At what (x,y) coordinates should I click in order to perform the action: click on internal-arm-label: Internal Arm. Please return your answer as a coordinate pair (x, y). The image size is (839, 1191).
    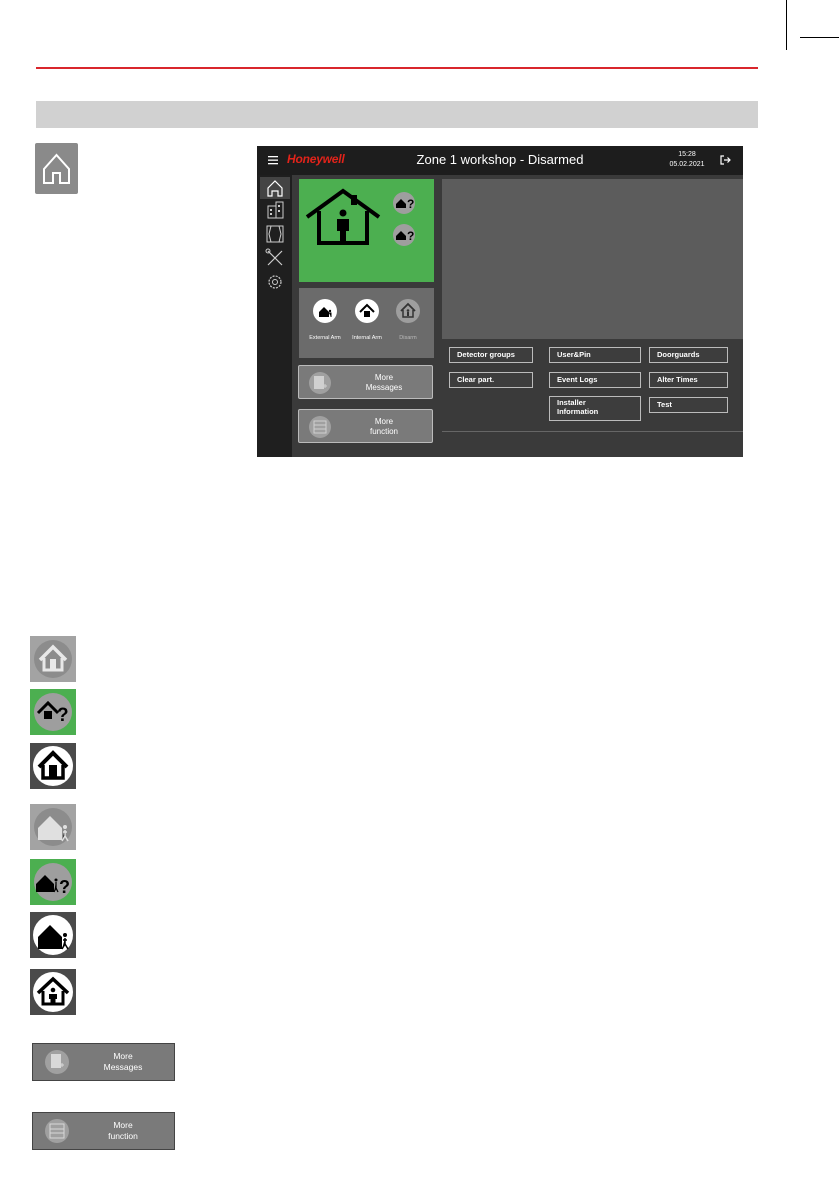
    Looking at the image, I should click on (367, 338).